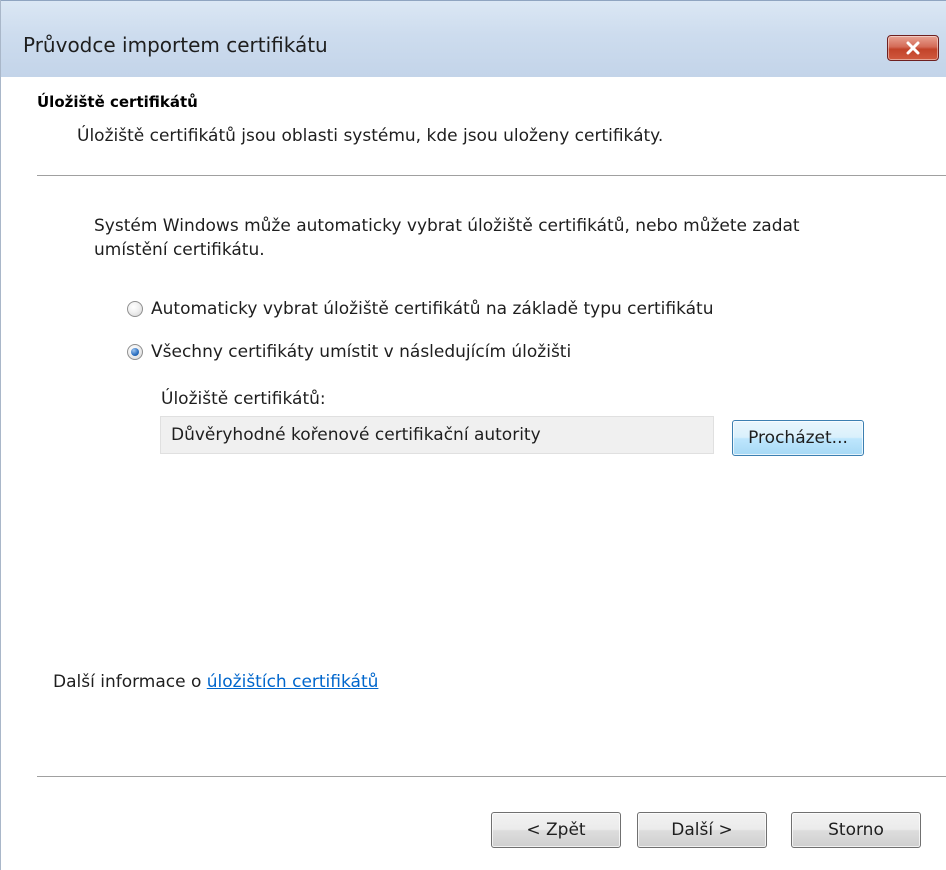 Image resolution: width=946 pixels, height=870 pixels. I want to click on footer-separator, so click(491, 777).